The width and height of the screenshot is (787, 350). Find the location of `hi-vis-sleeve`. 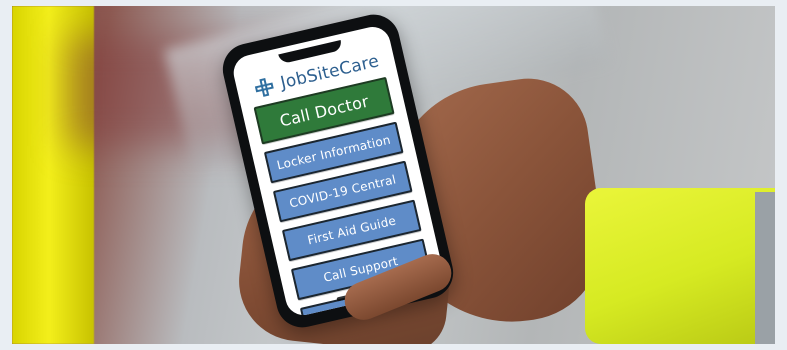

hi-vis-sleeve is located at coordinates (680, 266).